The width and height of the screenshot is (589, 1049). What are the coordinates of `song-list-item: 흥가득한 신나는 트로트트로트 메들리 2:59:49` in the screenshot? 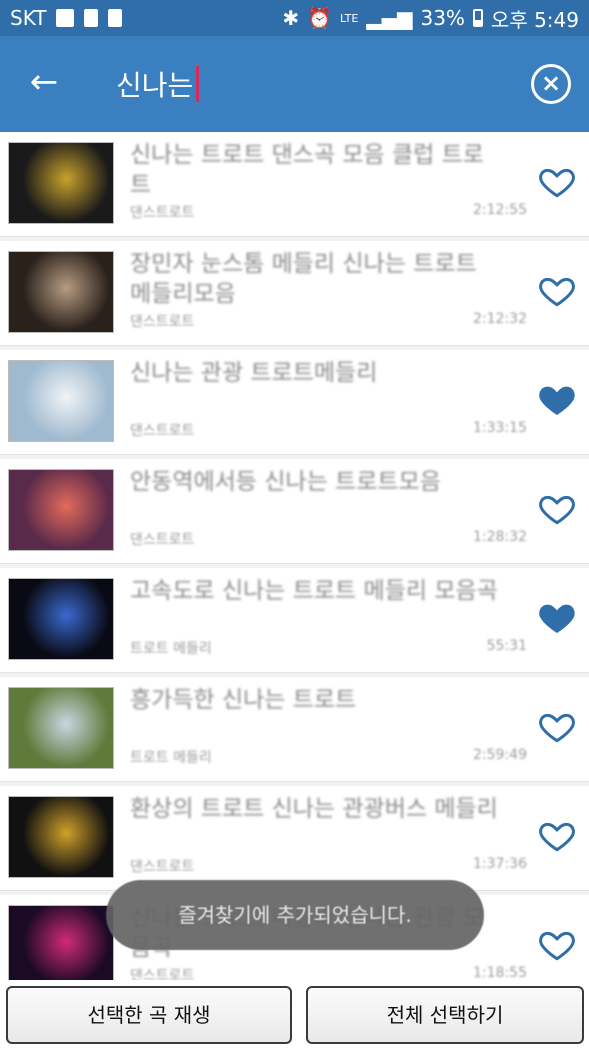 It's located at (294, 729).